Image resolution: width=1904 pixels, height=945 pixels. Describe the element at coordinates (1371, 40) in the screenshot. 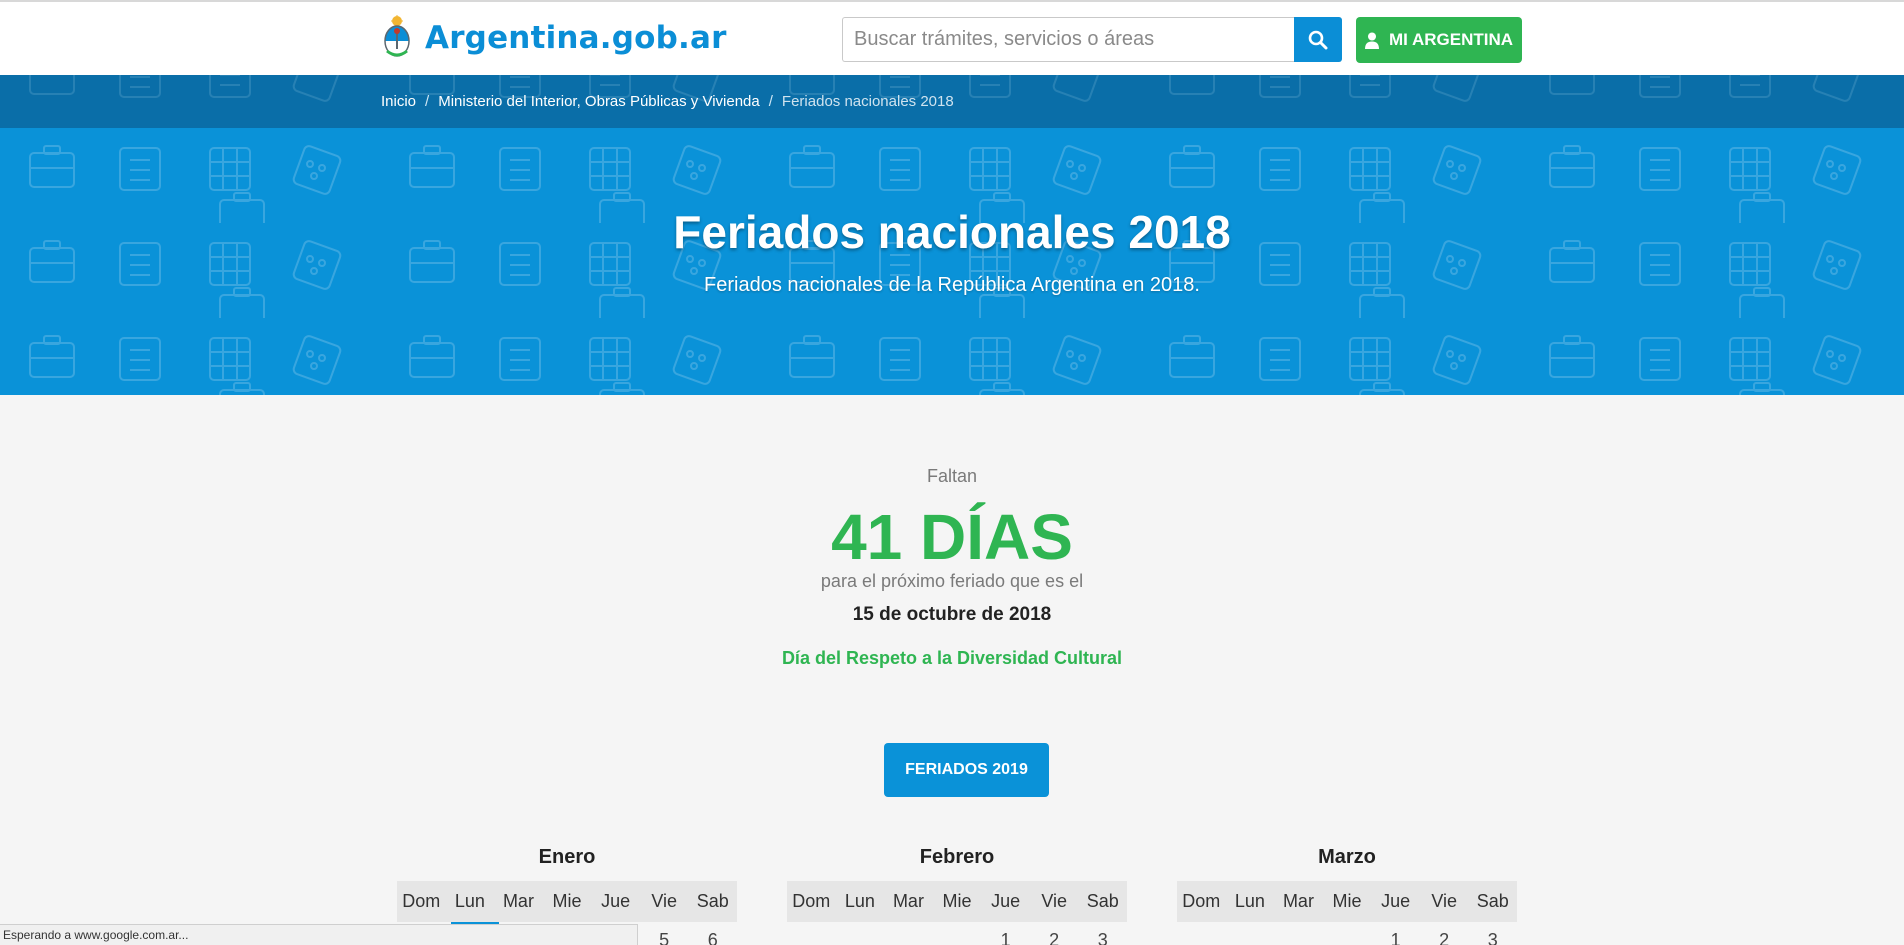

I see `user-icon` at that location.